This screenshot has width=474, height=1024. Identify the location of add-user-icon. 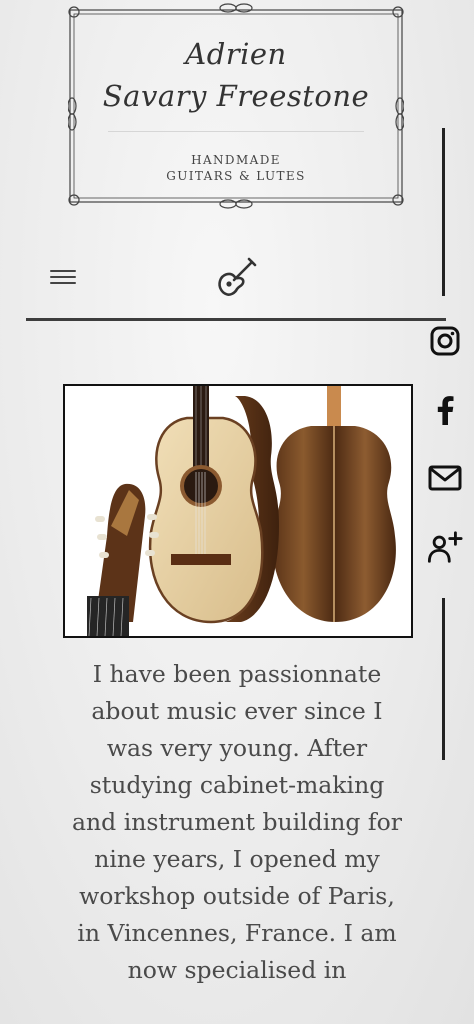
(445, 548).